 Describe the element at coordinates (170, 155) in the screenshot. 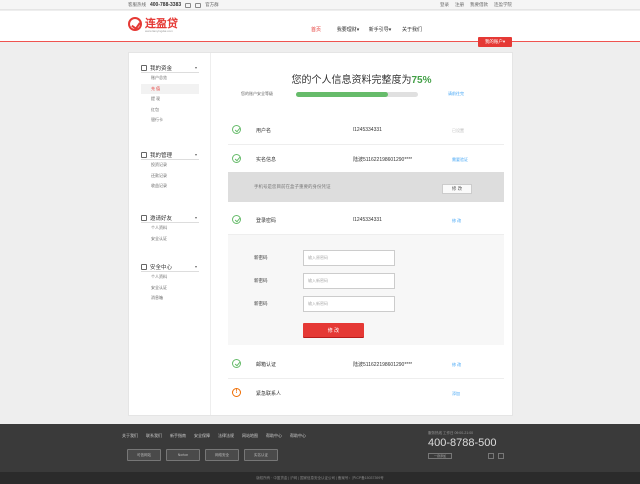

I see `sidebar-group-head: 我的管理 ▾` at that location.